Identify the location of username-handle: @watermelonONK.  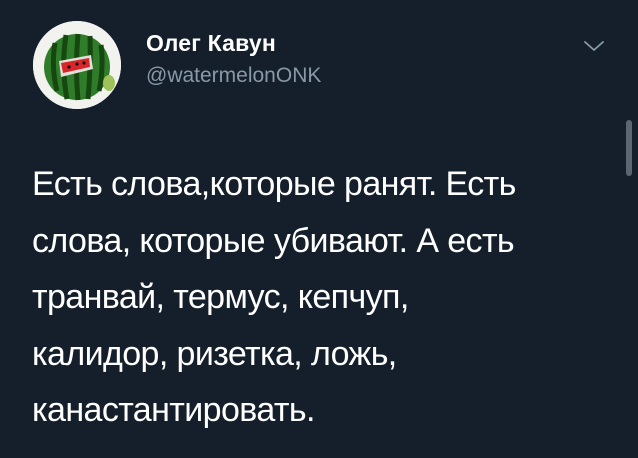
(233, 76).